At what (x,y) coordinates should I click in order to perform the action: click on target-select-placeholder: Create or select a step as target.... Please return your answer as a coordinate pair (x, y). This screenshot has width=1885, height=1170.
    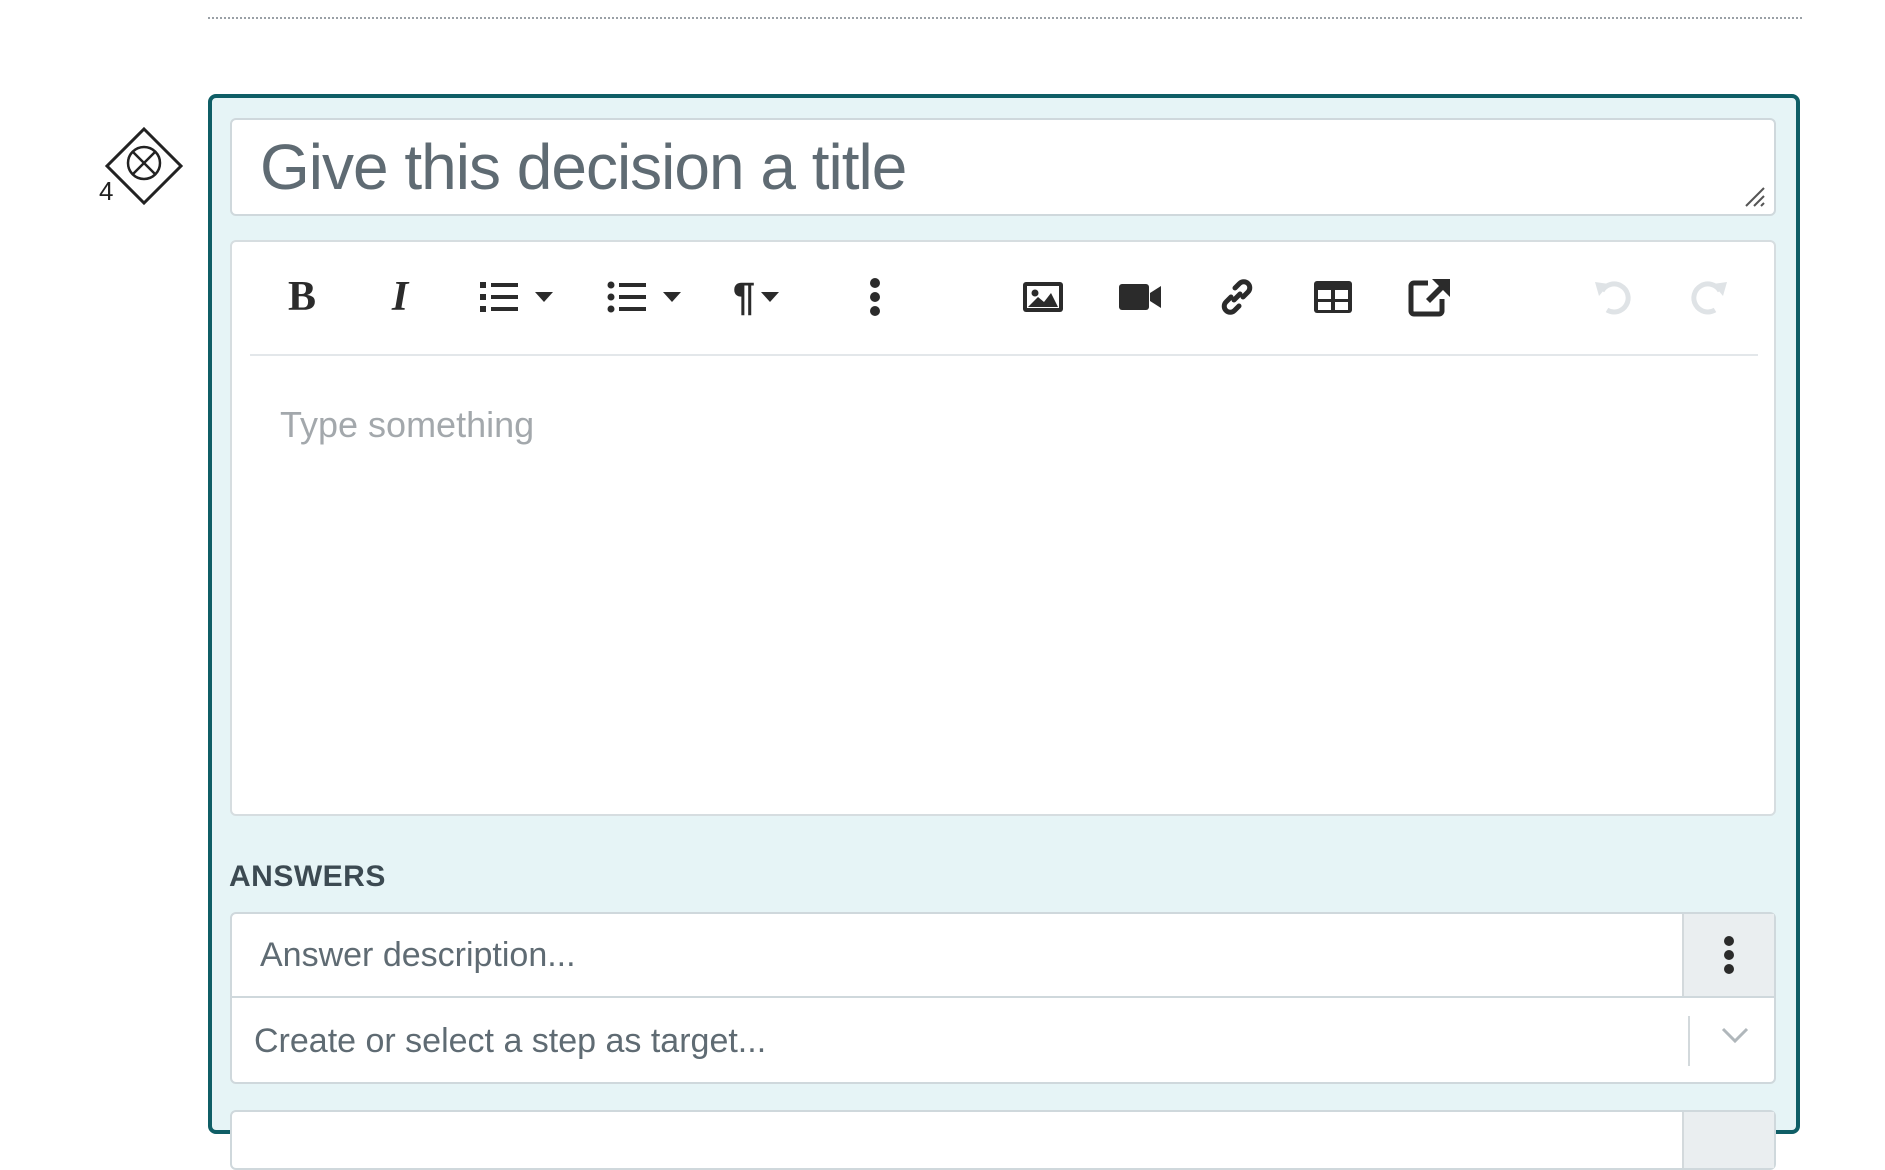
    Looking at the image, I should click on (510, 1041).